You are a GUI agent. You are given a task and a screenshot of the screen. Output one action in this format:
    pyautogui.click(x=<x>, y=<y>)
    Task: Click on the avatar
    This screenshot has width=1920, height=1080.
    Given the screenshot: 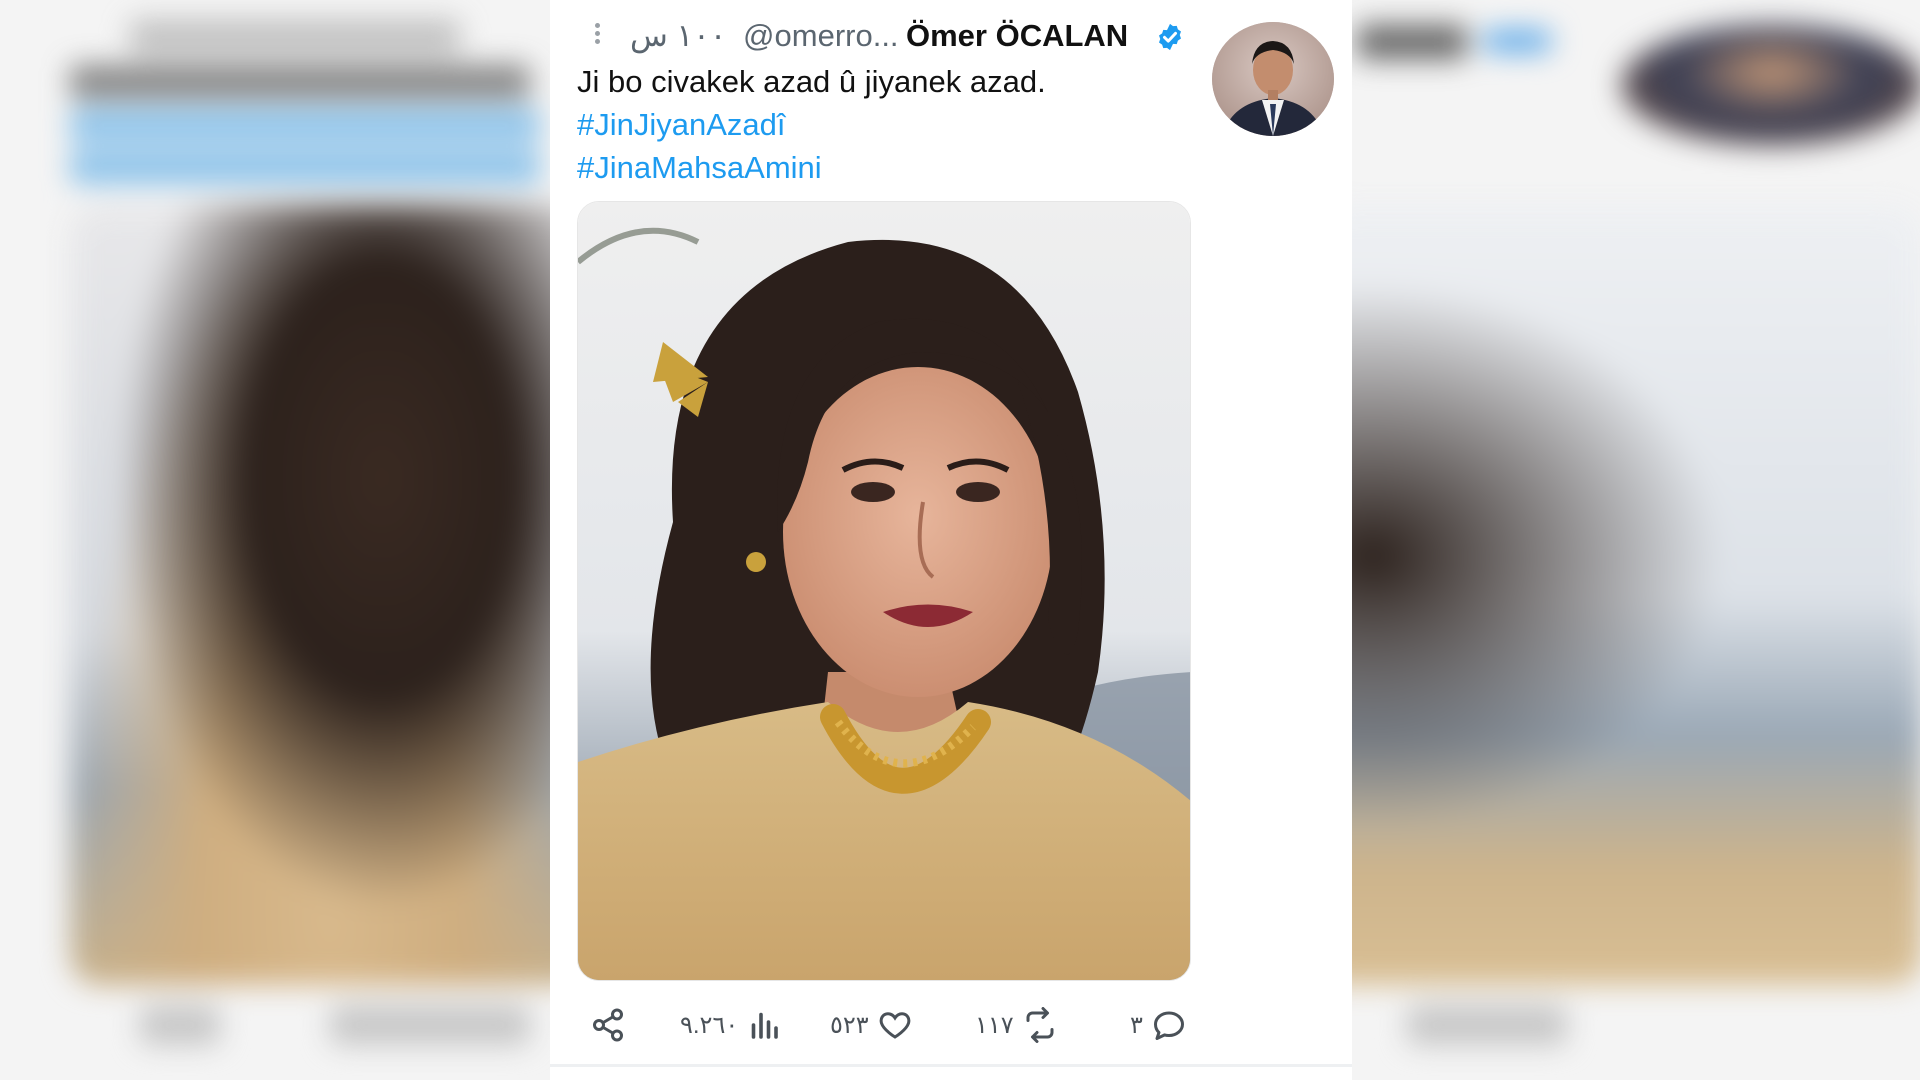 What is the action you would take?
    pyautogui.click(x=1273, y=79)
    